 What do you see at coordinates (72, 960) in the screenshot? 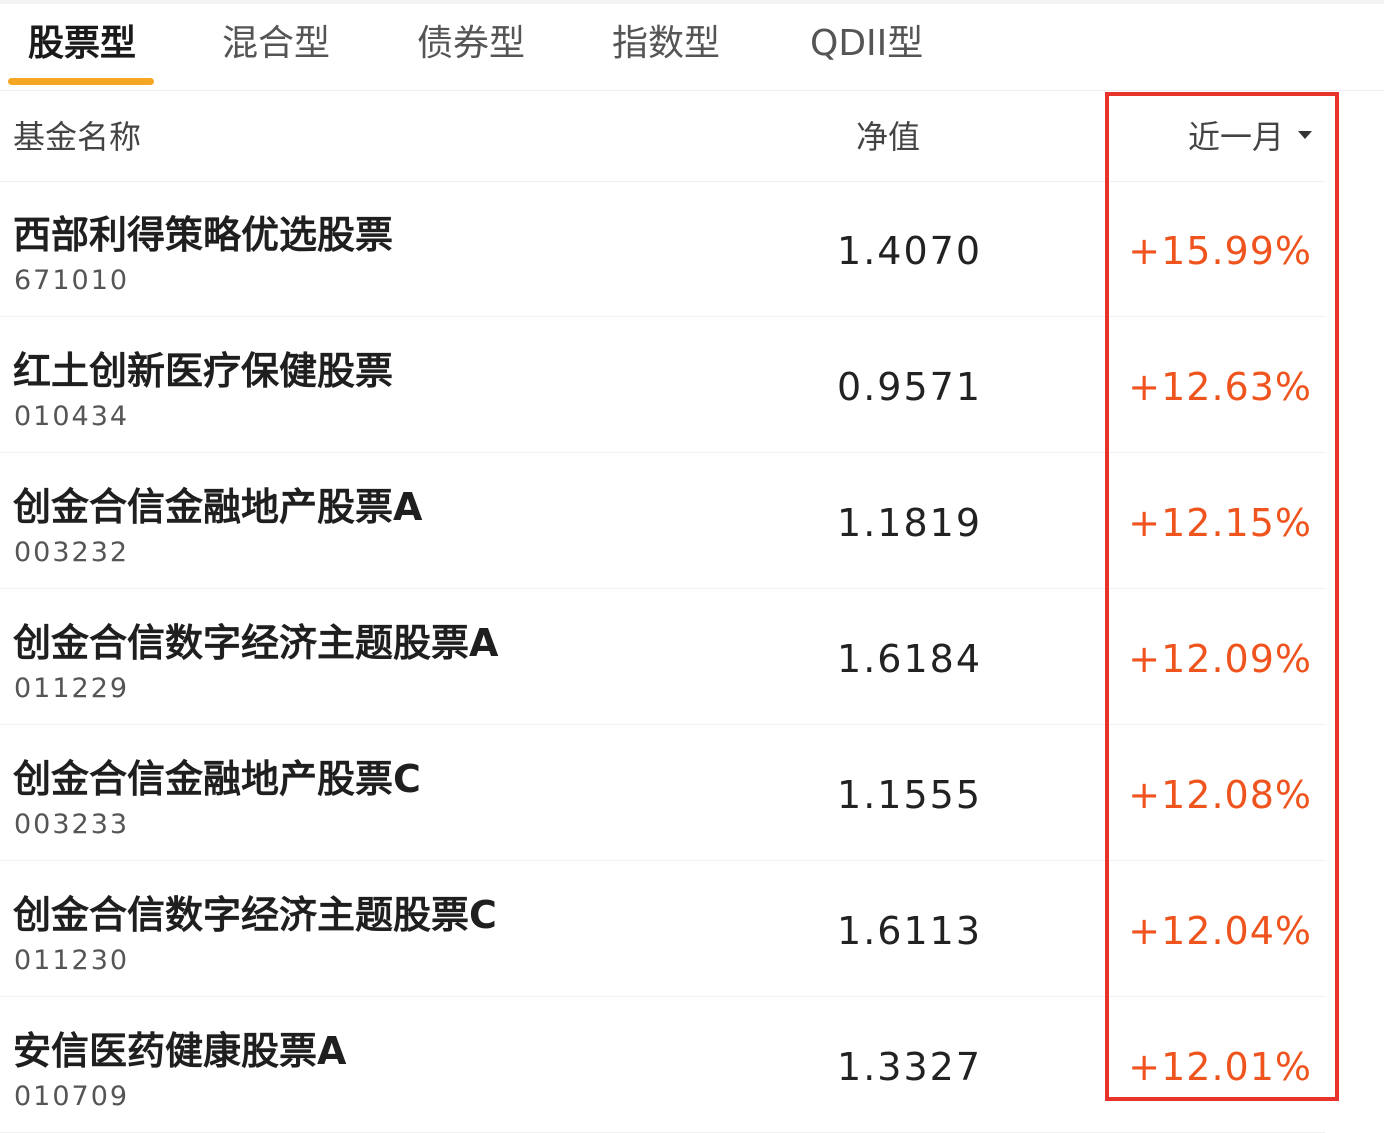
I see `fund-code: 011230` at bounding box center [72, 960].